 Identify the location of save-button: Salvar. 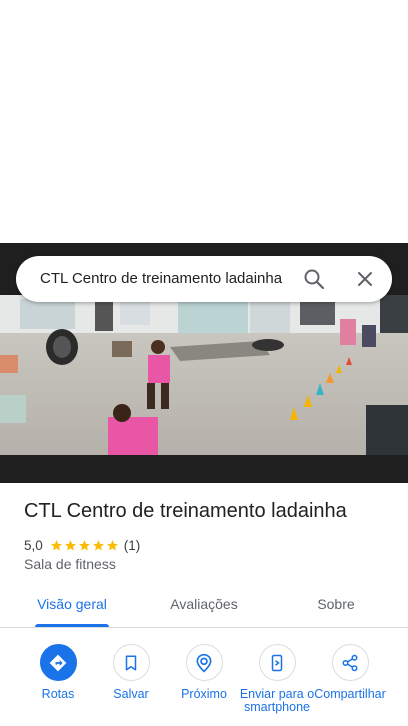
(131, 670).